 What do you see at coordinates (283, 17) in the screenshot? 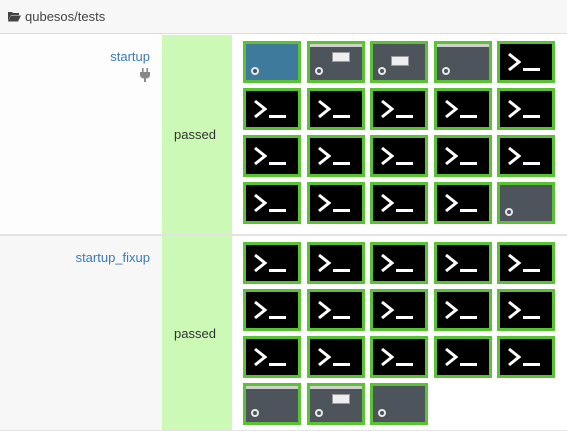
I see `breadcrumb: qubesos/tests` at bounding box center [283, 17].